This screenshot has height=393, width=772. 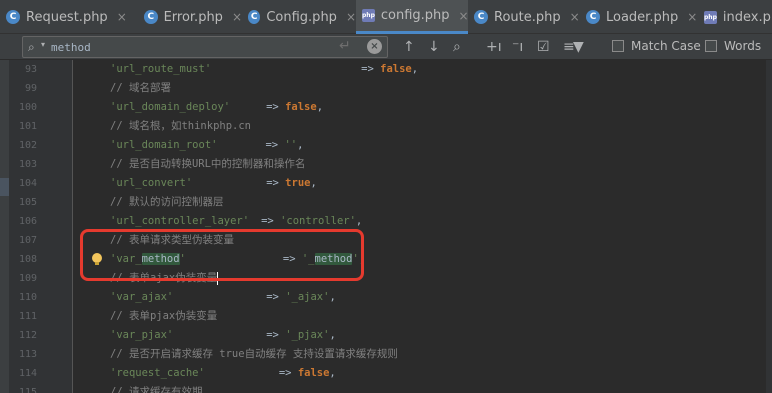 What do you see at coordinates (191, 47) in the screenshot?
I see `search-input` at bounding box center [191, 47].